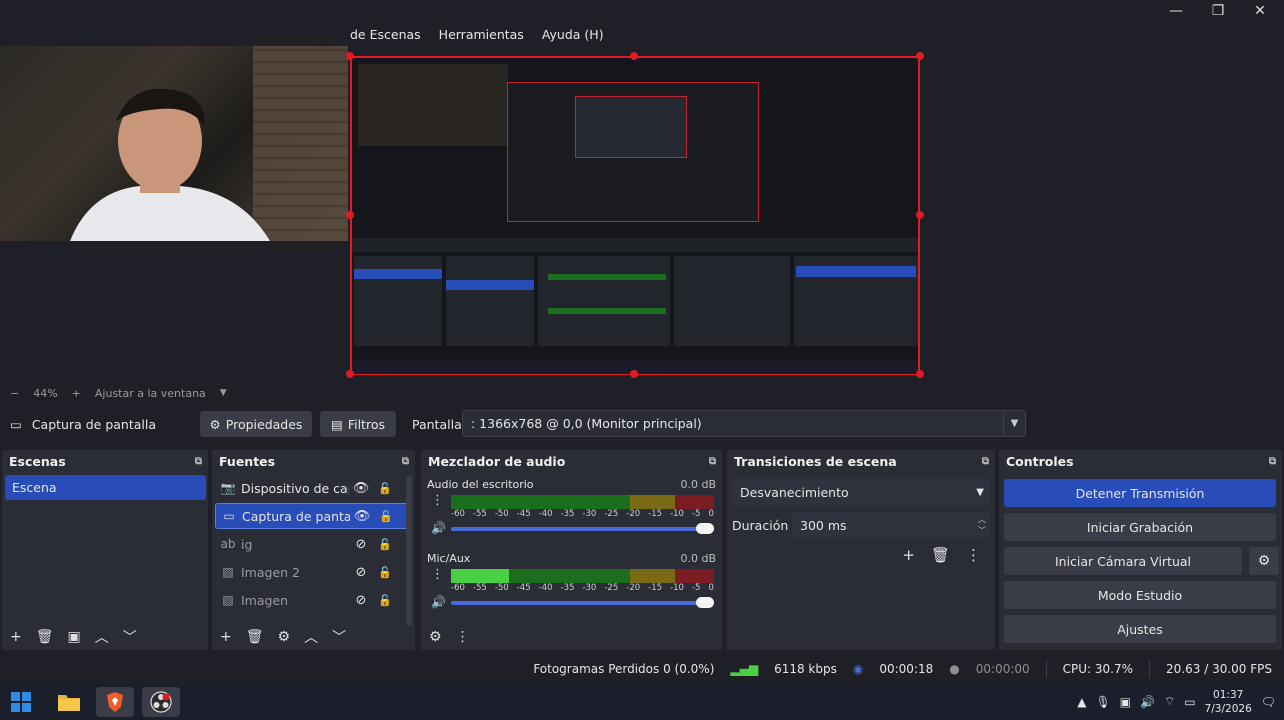 The image size is (1284, 720). I want to click on volume-icon: 🔊, so click(1147, 702).